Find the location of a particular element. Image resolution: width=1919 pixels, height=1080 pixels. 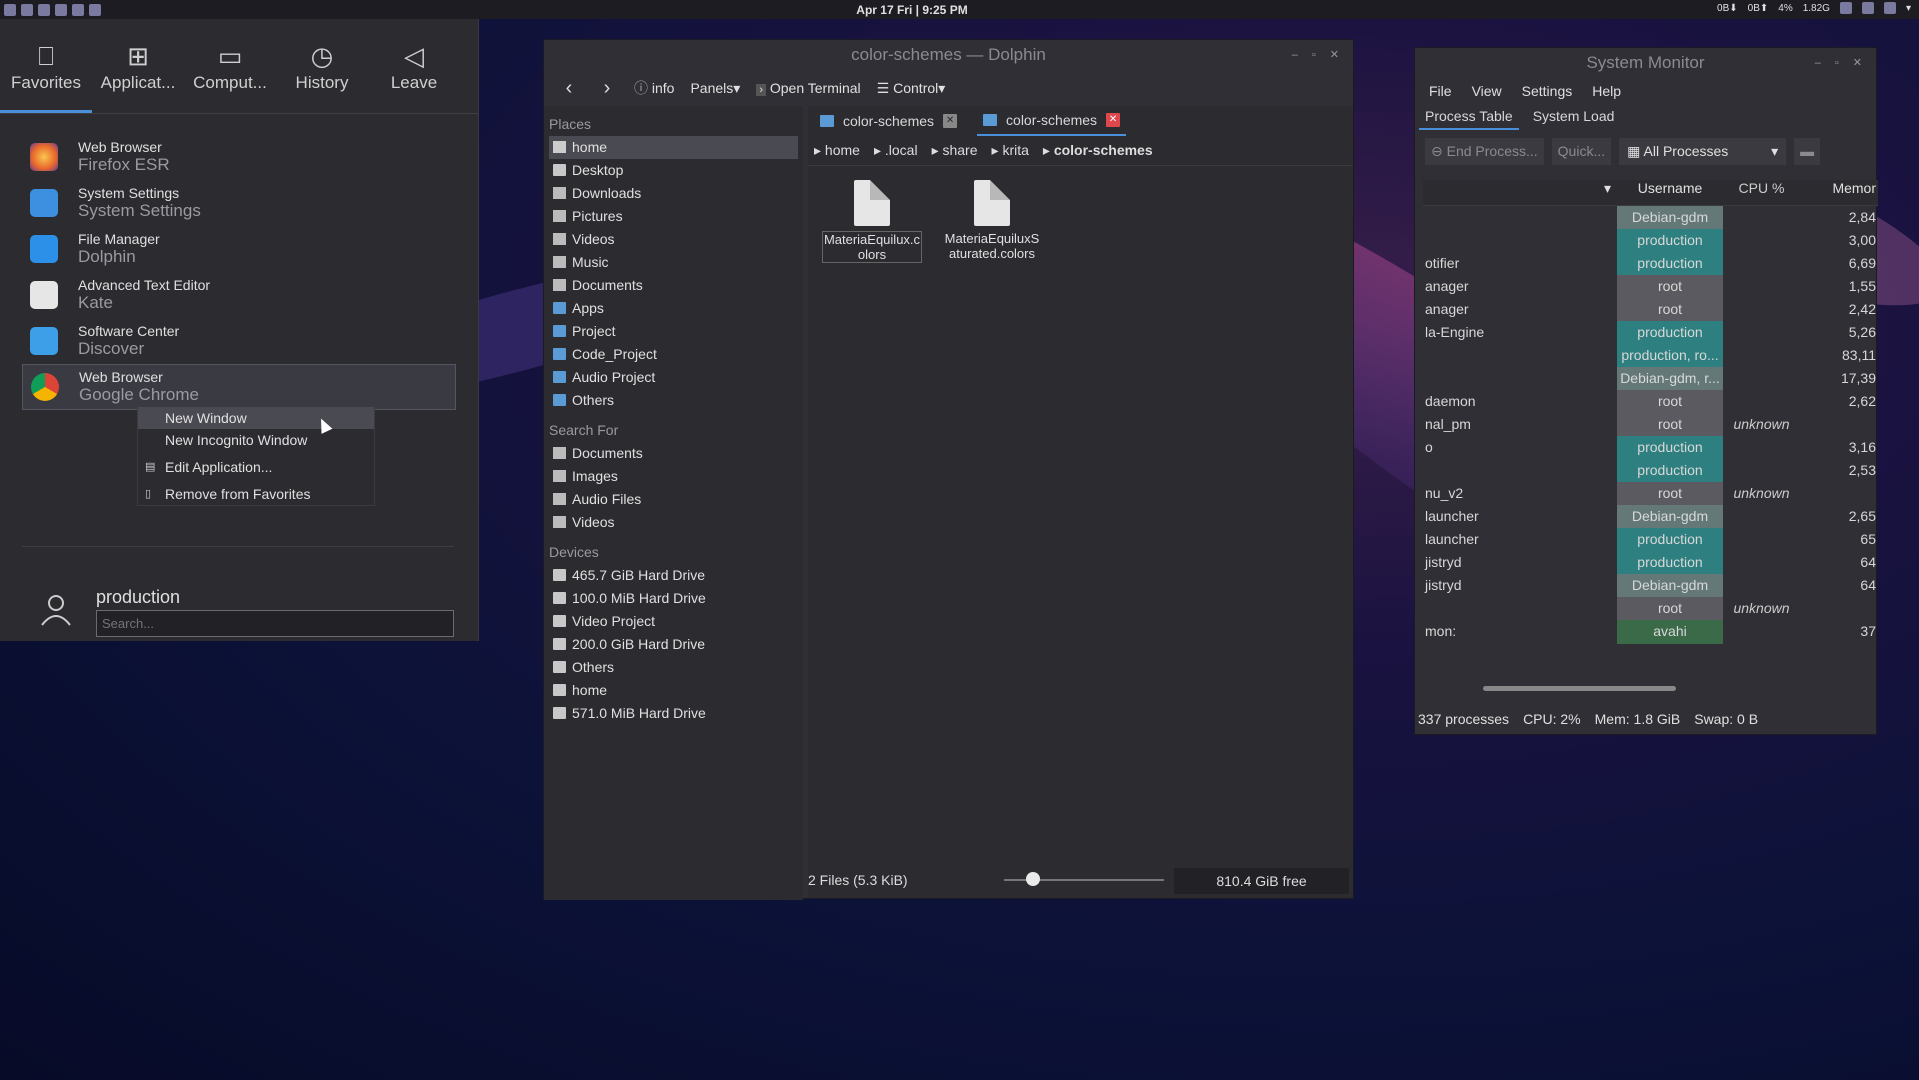

table-row: launcher Debian-gdm 2,65 is located at coordinates (1650, 516).